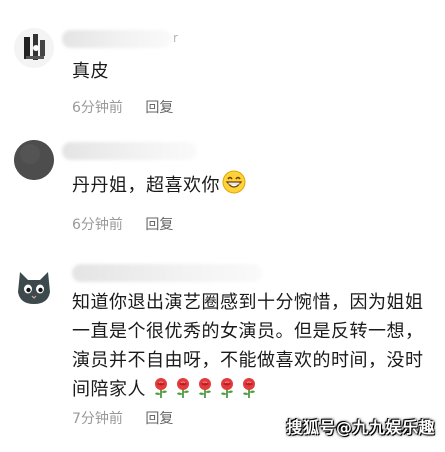  What do you see at coordinates (90, 71) in the screenshot?
I see `comment-text: 真皮` at bounding box center [90, 71].